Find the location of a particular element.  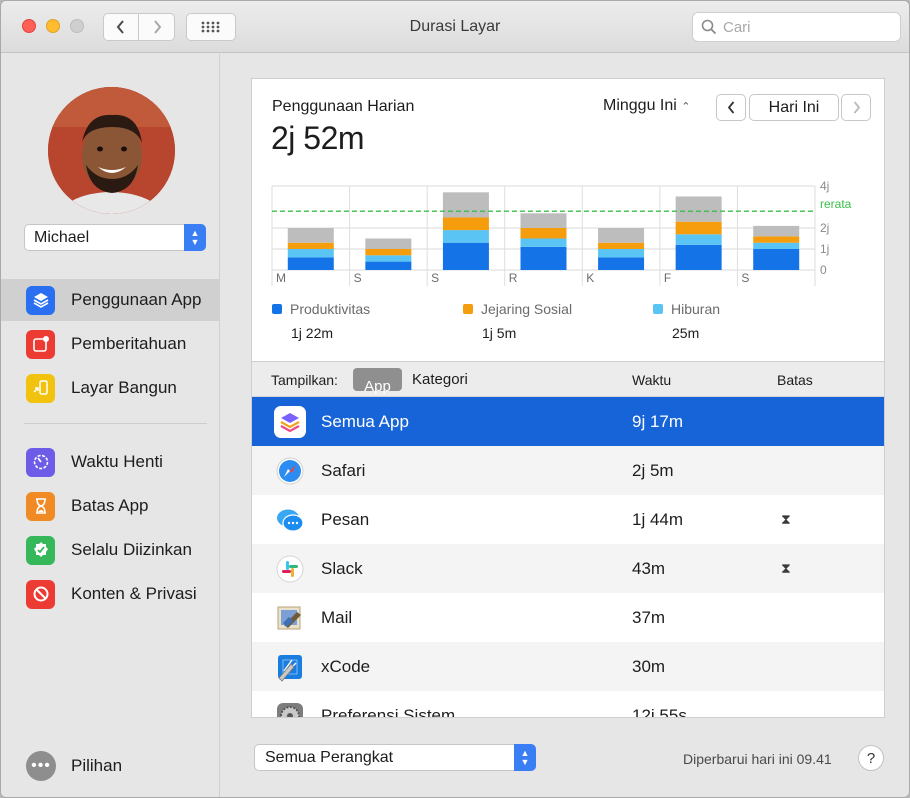

system-preferences-icon is located at coordinates (290, 708).